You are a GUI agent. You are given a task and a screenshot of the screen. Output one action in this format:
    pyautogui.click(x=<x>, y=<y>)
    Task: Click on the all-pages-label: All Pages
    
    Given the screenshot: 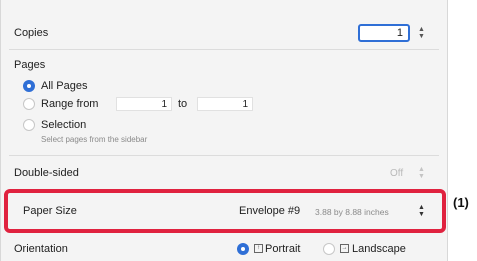 What is the action you would take?
    pyautogui.click(x=64, y=86)
    